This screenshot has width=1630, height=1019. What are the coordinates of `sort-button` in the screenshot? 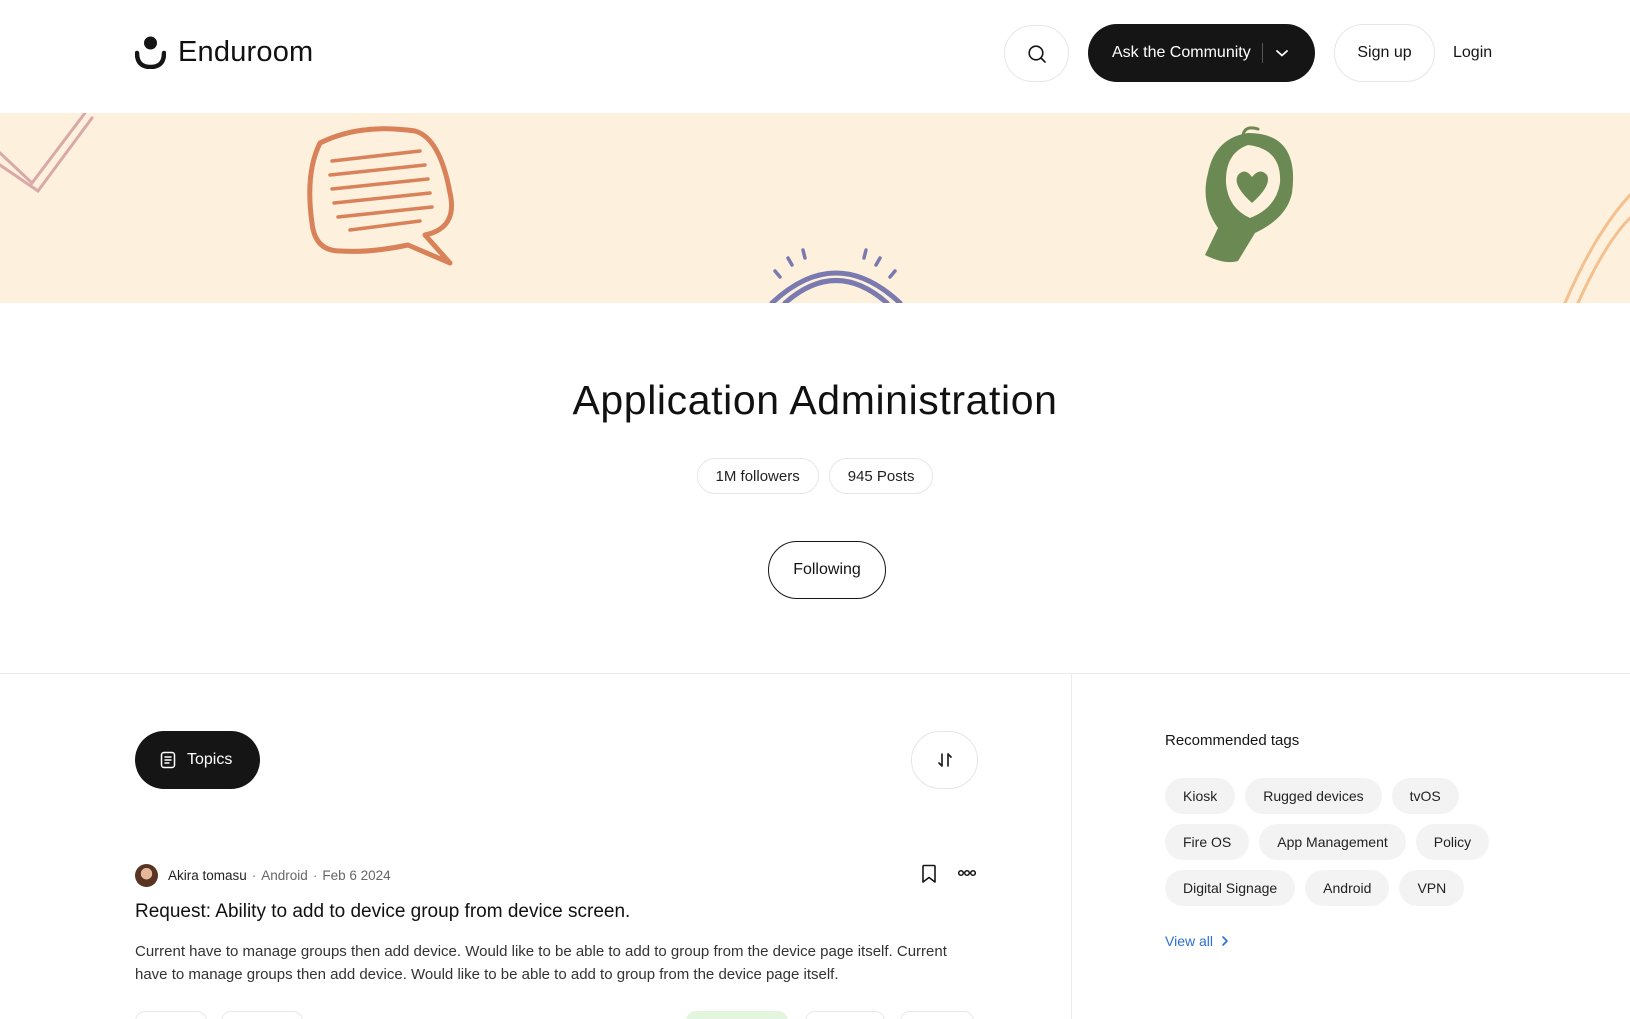 It's located at (944, 760).